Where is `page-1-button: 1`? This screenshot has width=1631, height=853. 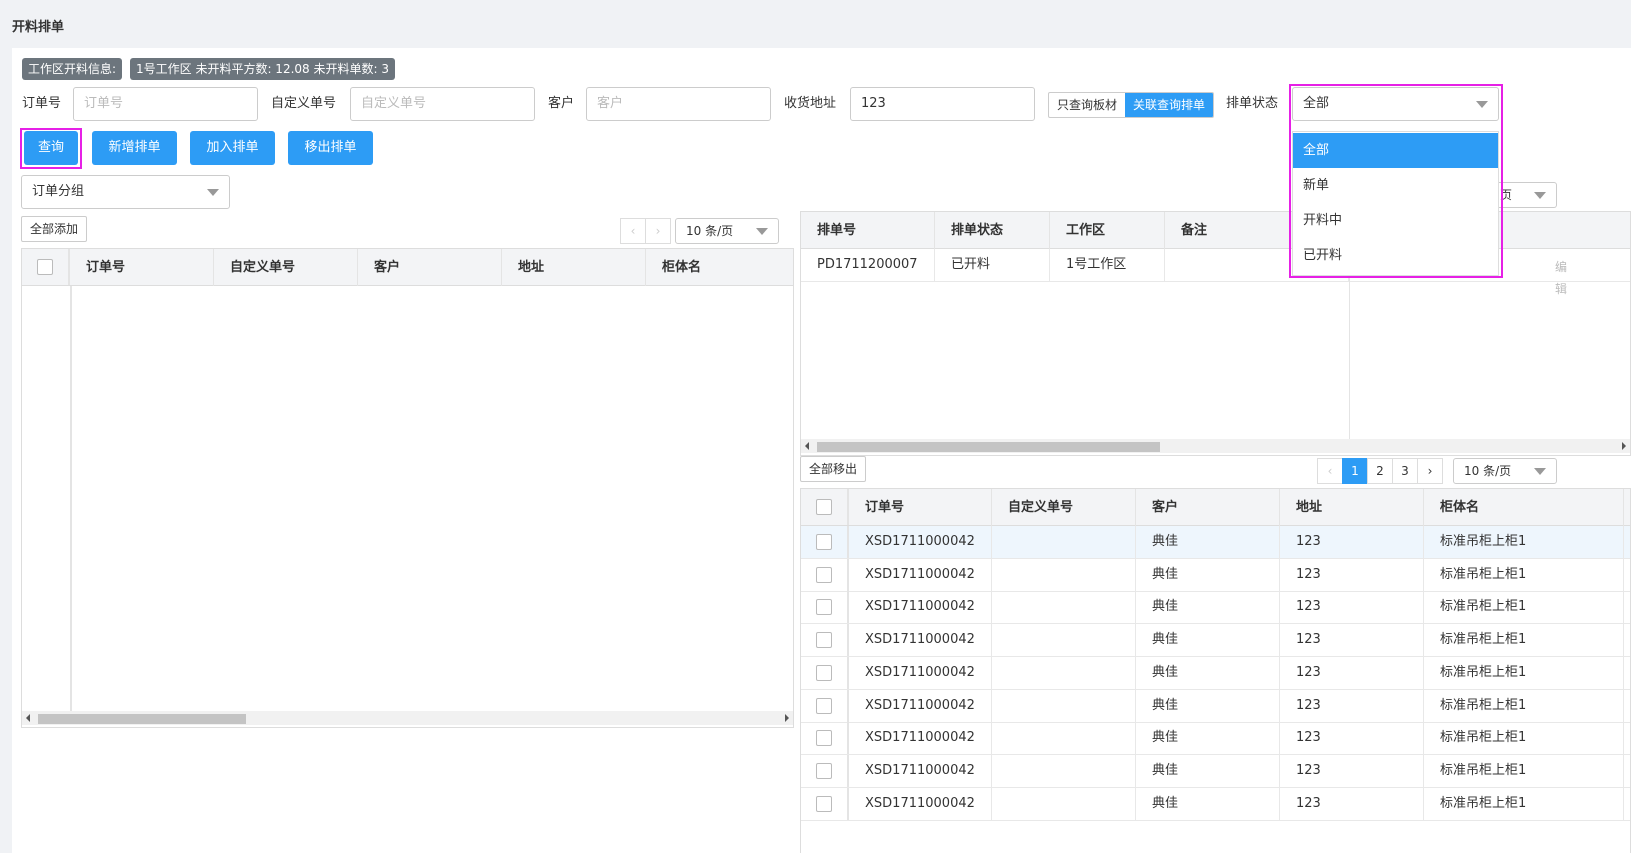 page-1-button: 1 is located at coordinates (1355, 471).